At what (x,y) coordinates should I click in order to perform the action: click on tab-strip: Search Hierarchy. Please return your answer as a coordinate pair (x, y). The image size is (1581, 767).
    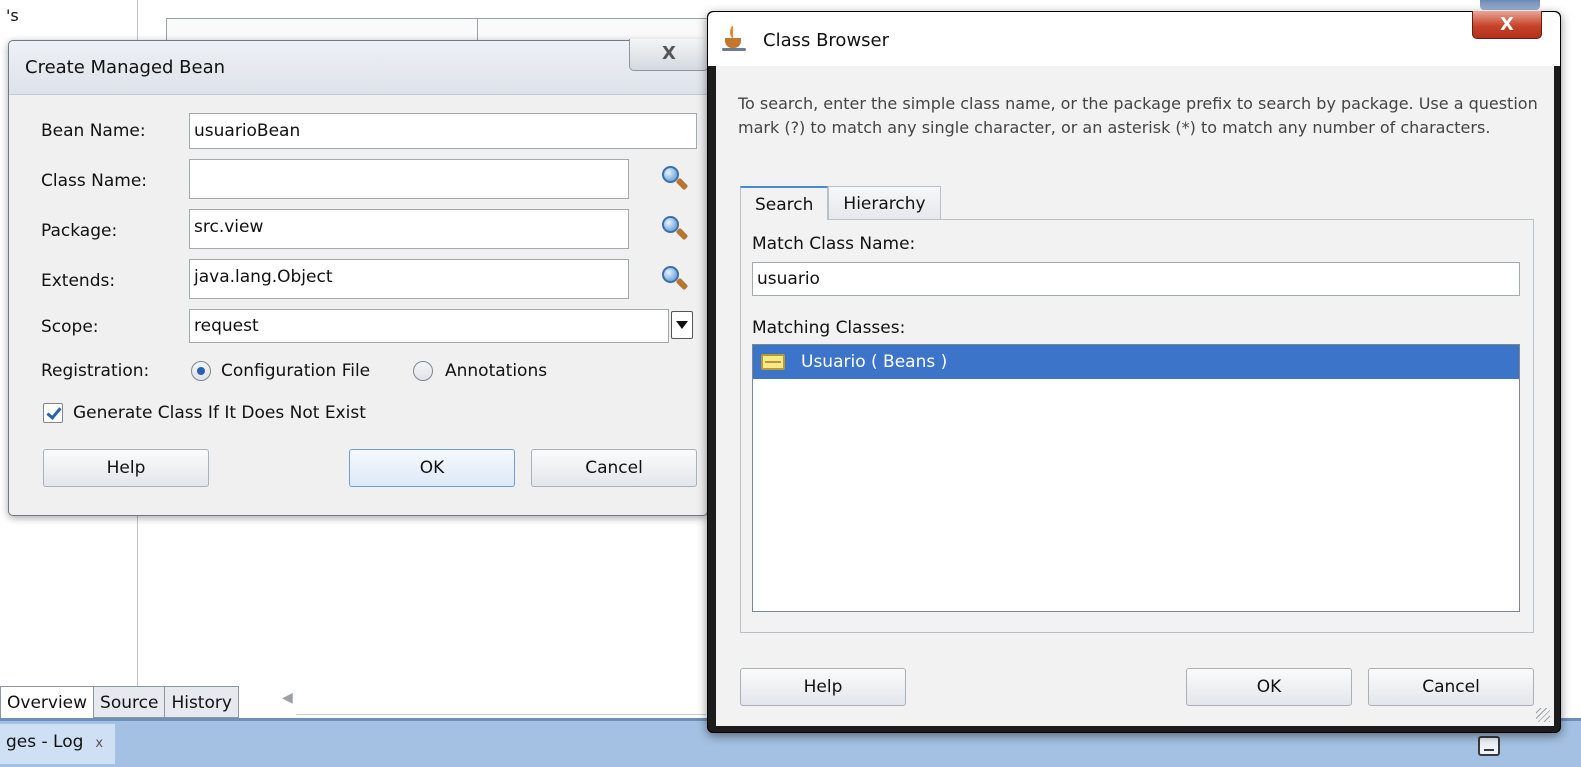
    Looking at the image, I should click on (840, 203).